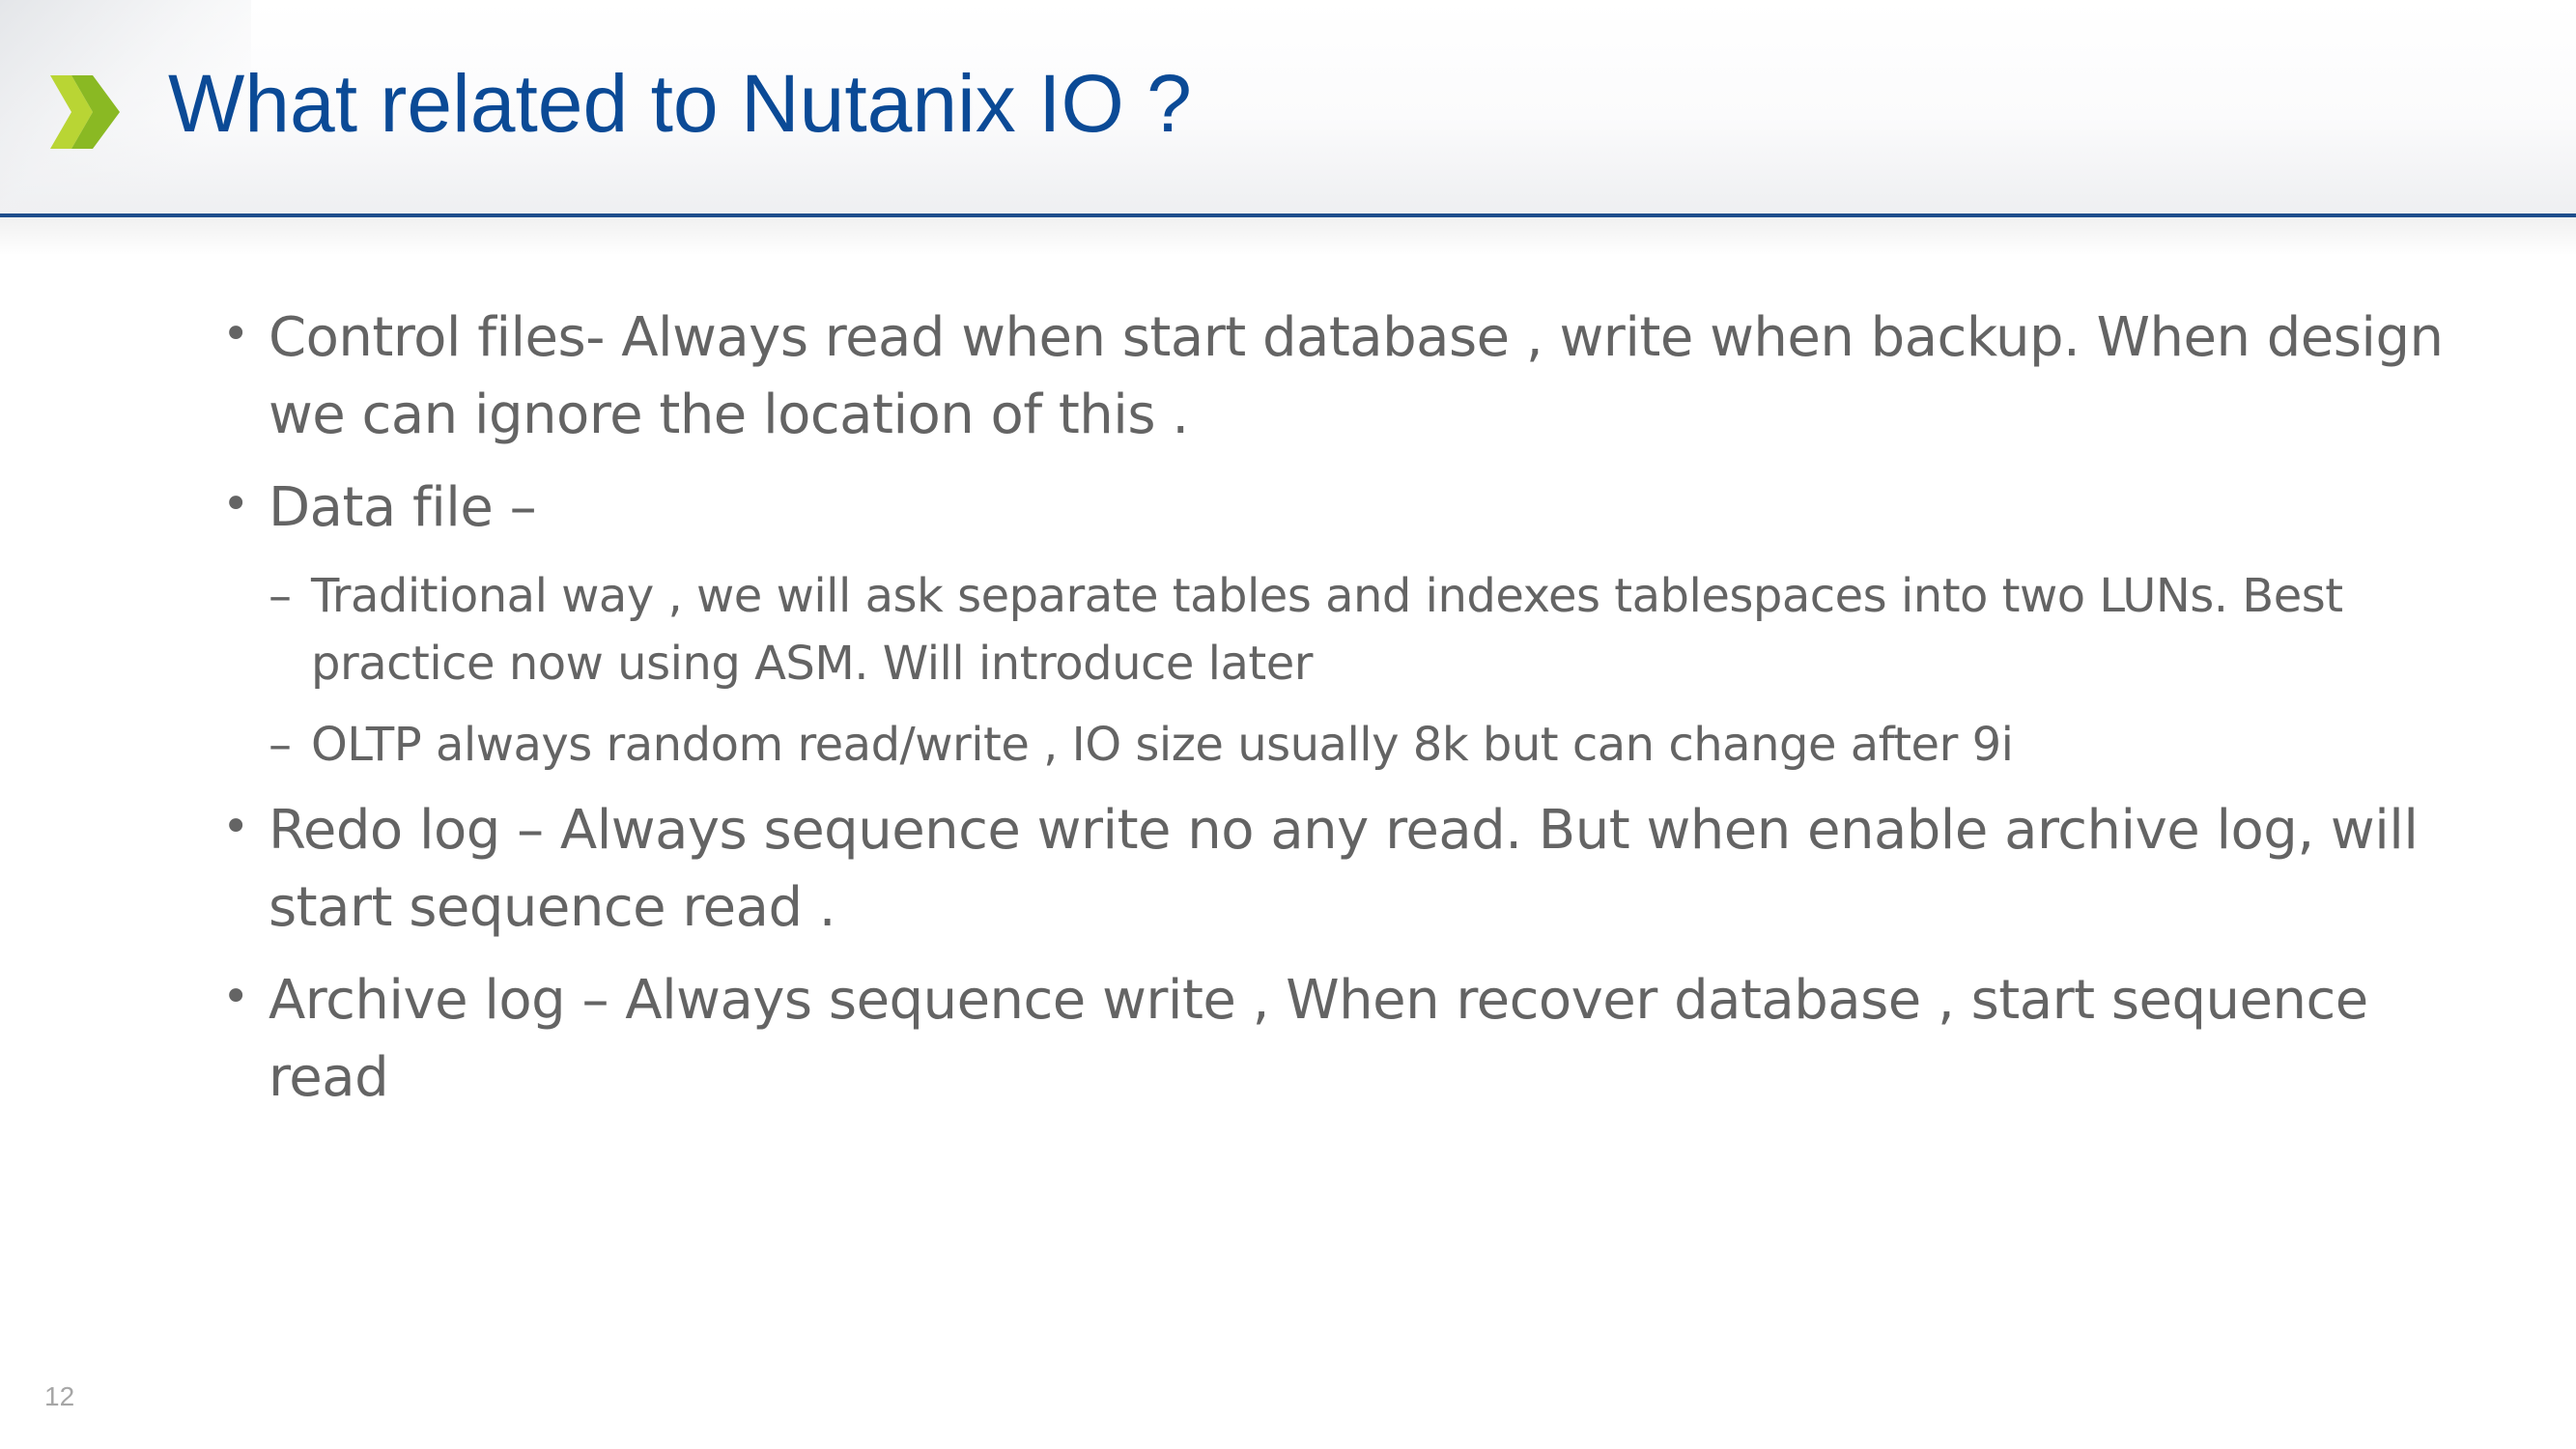 Image resolution: width=2576 pixels, height=1449 pixels. What do you see at coordinates (85, 112) in the screenshot?
I see `chevron-right-icon` at bounding box center [85, 112].